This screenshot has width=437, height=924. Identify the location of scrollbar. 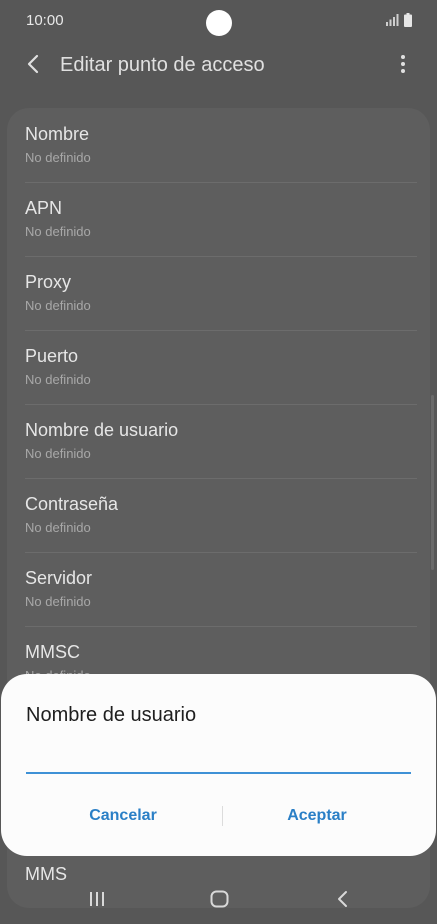
(432, 482).